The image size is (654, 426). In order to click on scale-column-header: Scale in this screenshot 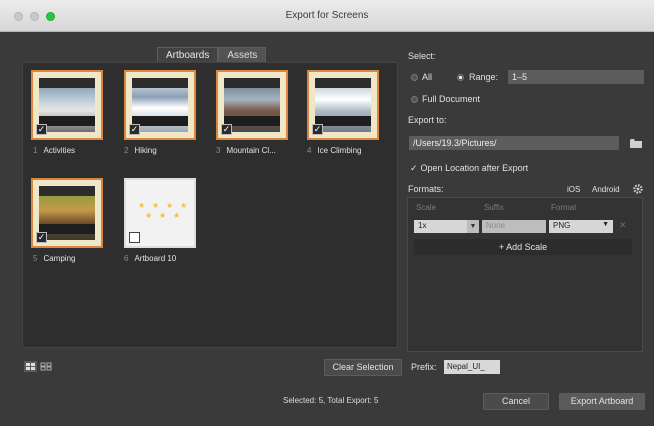, I will do `click(426, 207)`.